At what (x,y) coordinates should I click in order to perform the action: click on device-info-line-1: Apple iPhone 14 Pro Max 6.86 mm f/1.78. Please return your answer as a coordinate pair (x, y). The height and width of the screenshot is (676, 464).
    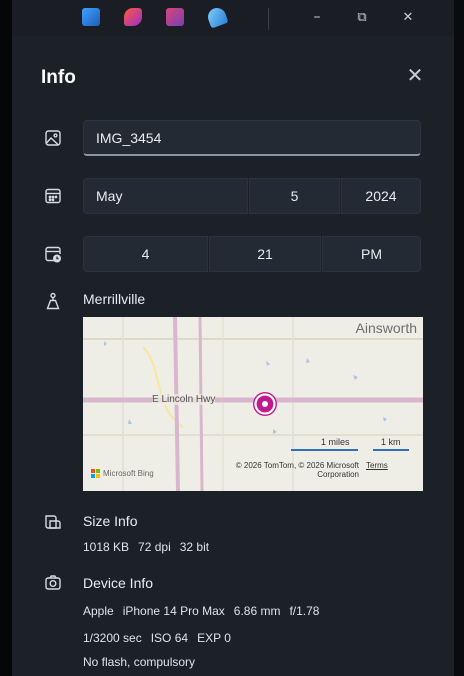
    Looking at the image, I should click on (205, 611).